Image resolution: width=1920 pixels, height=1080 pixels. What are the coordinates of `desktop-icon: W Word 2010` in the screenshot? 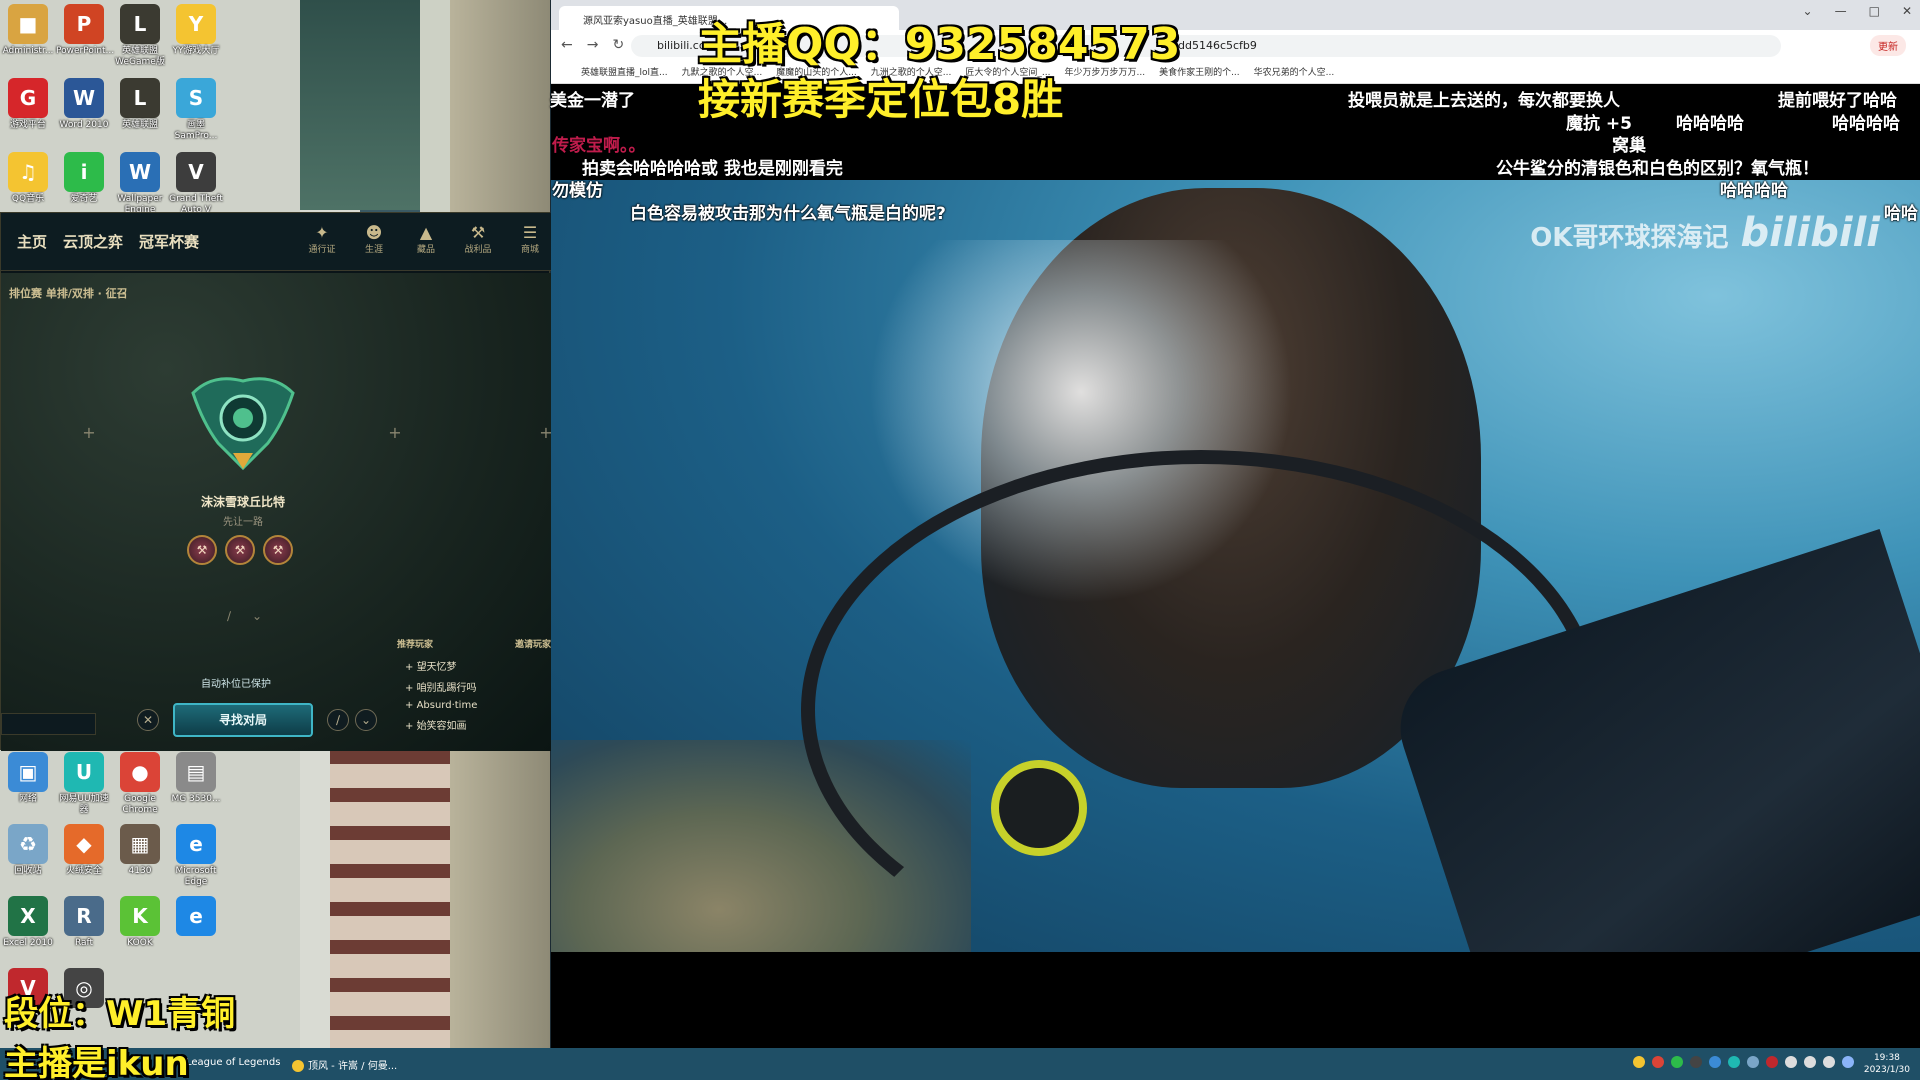 It's located at (84, 104).